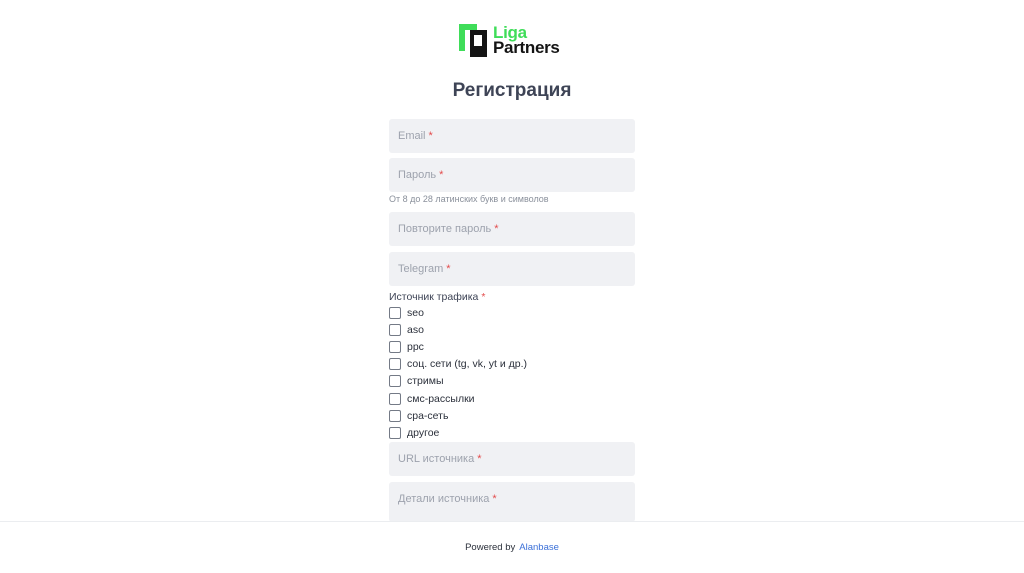 The height and width of the screenshot is (573, 1024). What do you see at coordinates (458, 381) in the screenshot?
I see `traffic-source-option: стримы` at bounding box center [458, 381].